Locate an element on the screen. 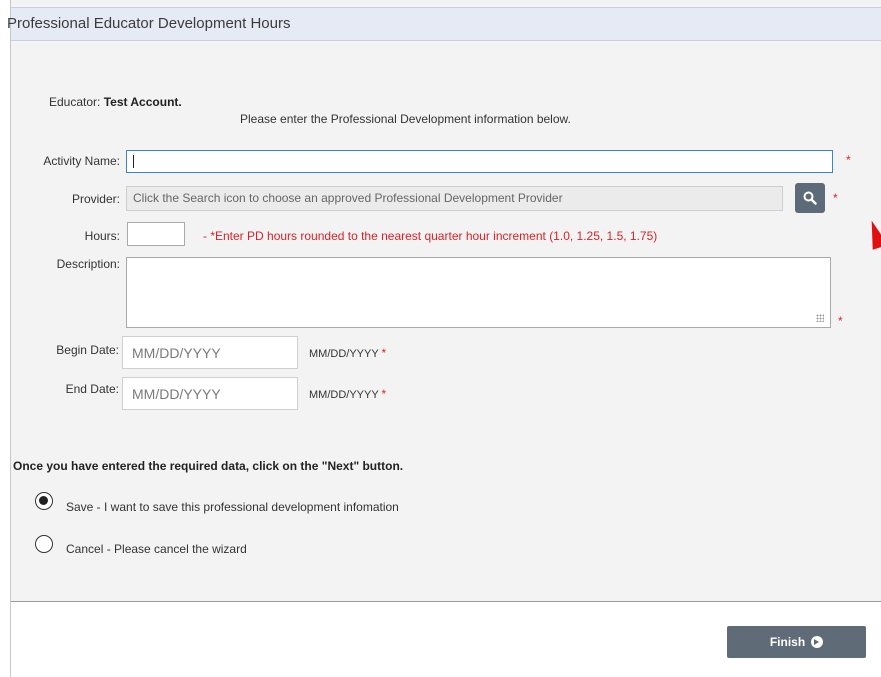 This screenshot has height=677, width=881. footer-divider is located at coordinates (10, 639).